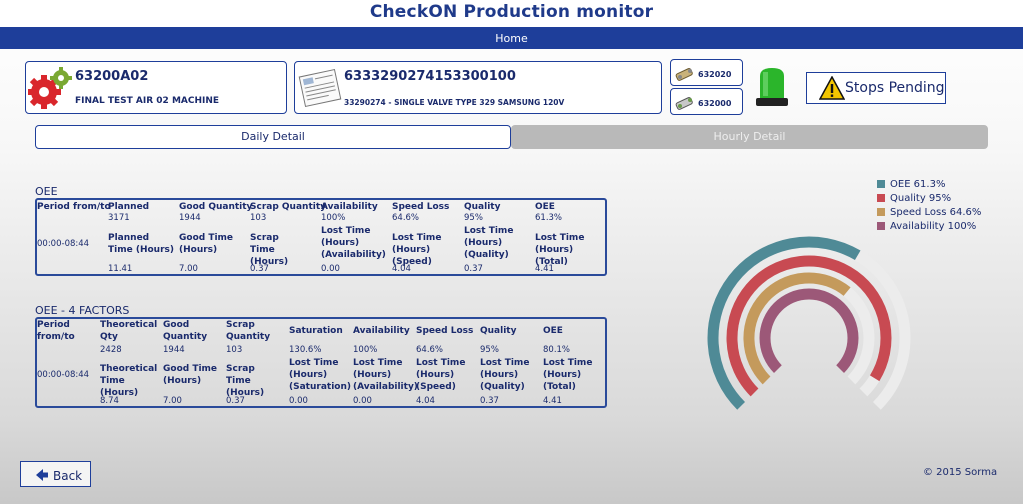  Describe the element at coordinates (365, 350) in the screenshot. I see `oee4-value: 100%` at that location.